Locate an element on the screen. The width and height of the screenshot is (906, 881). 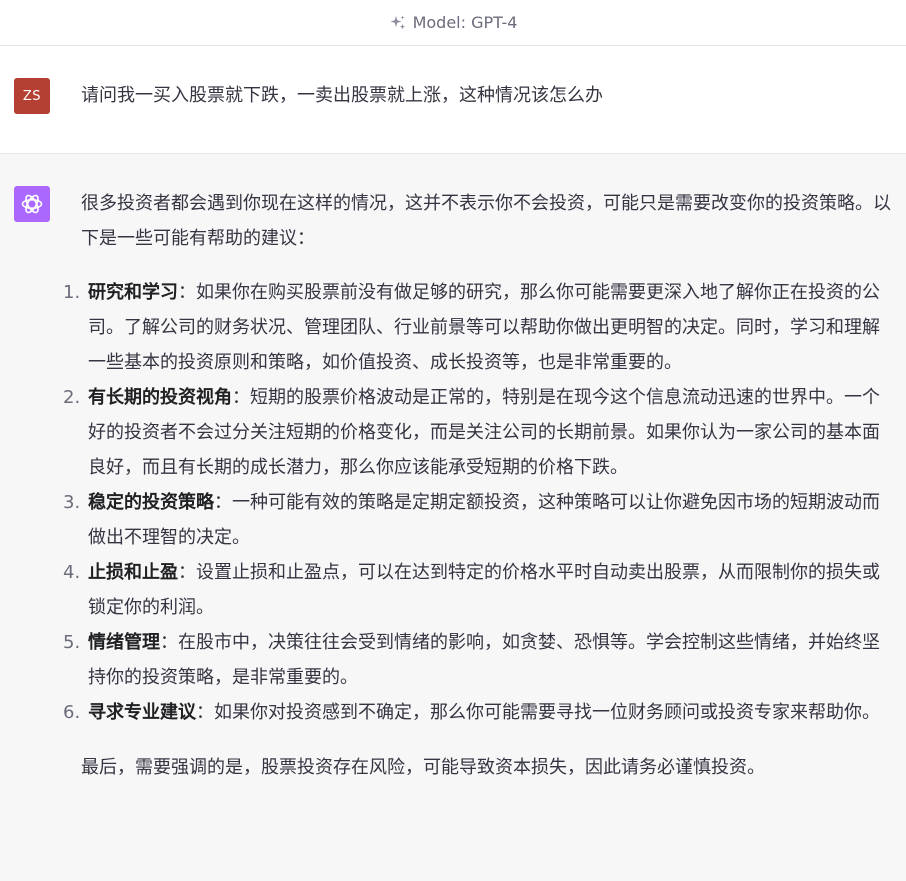
list-item-title: 稳定的投资策略 is located at coordinates (151, 502).